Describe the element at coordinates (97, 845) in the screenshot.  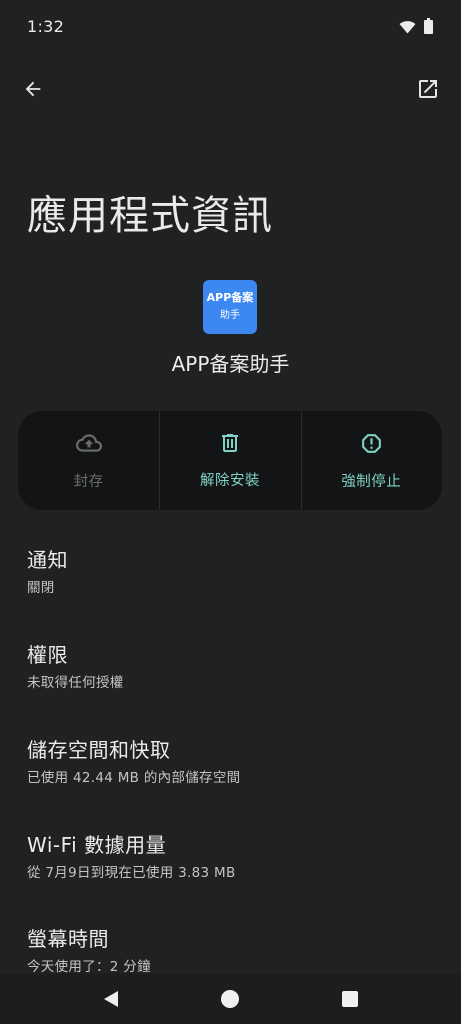
I see `setting-title: Wi-Fi 數據用量` at that location.